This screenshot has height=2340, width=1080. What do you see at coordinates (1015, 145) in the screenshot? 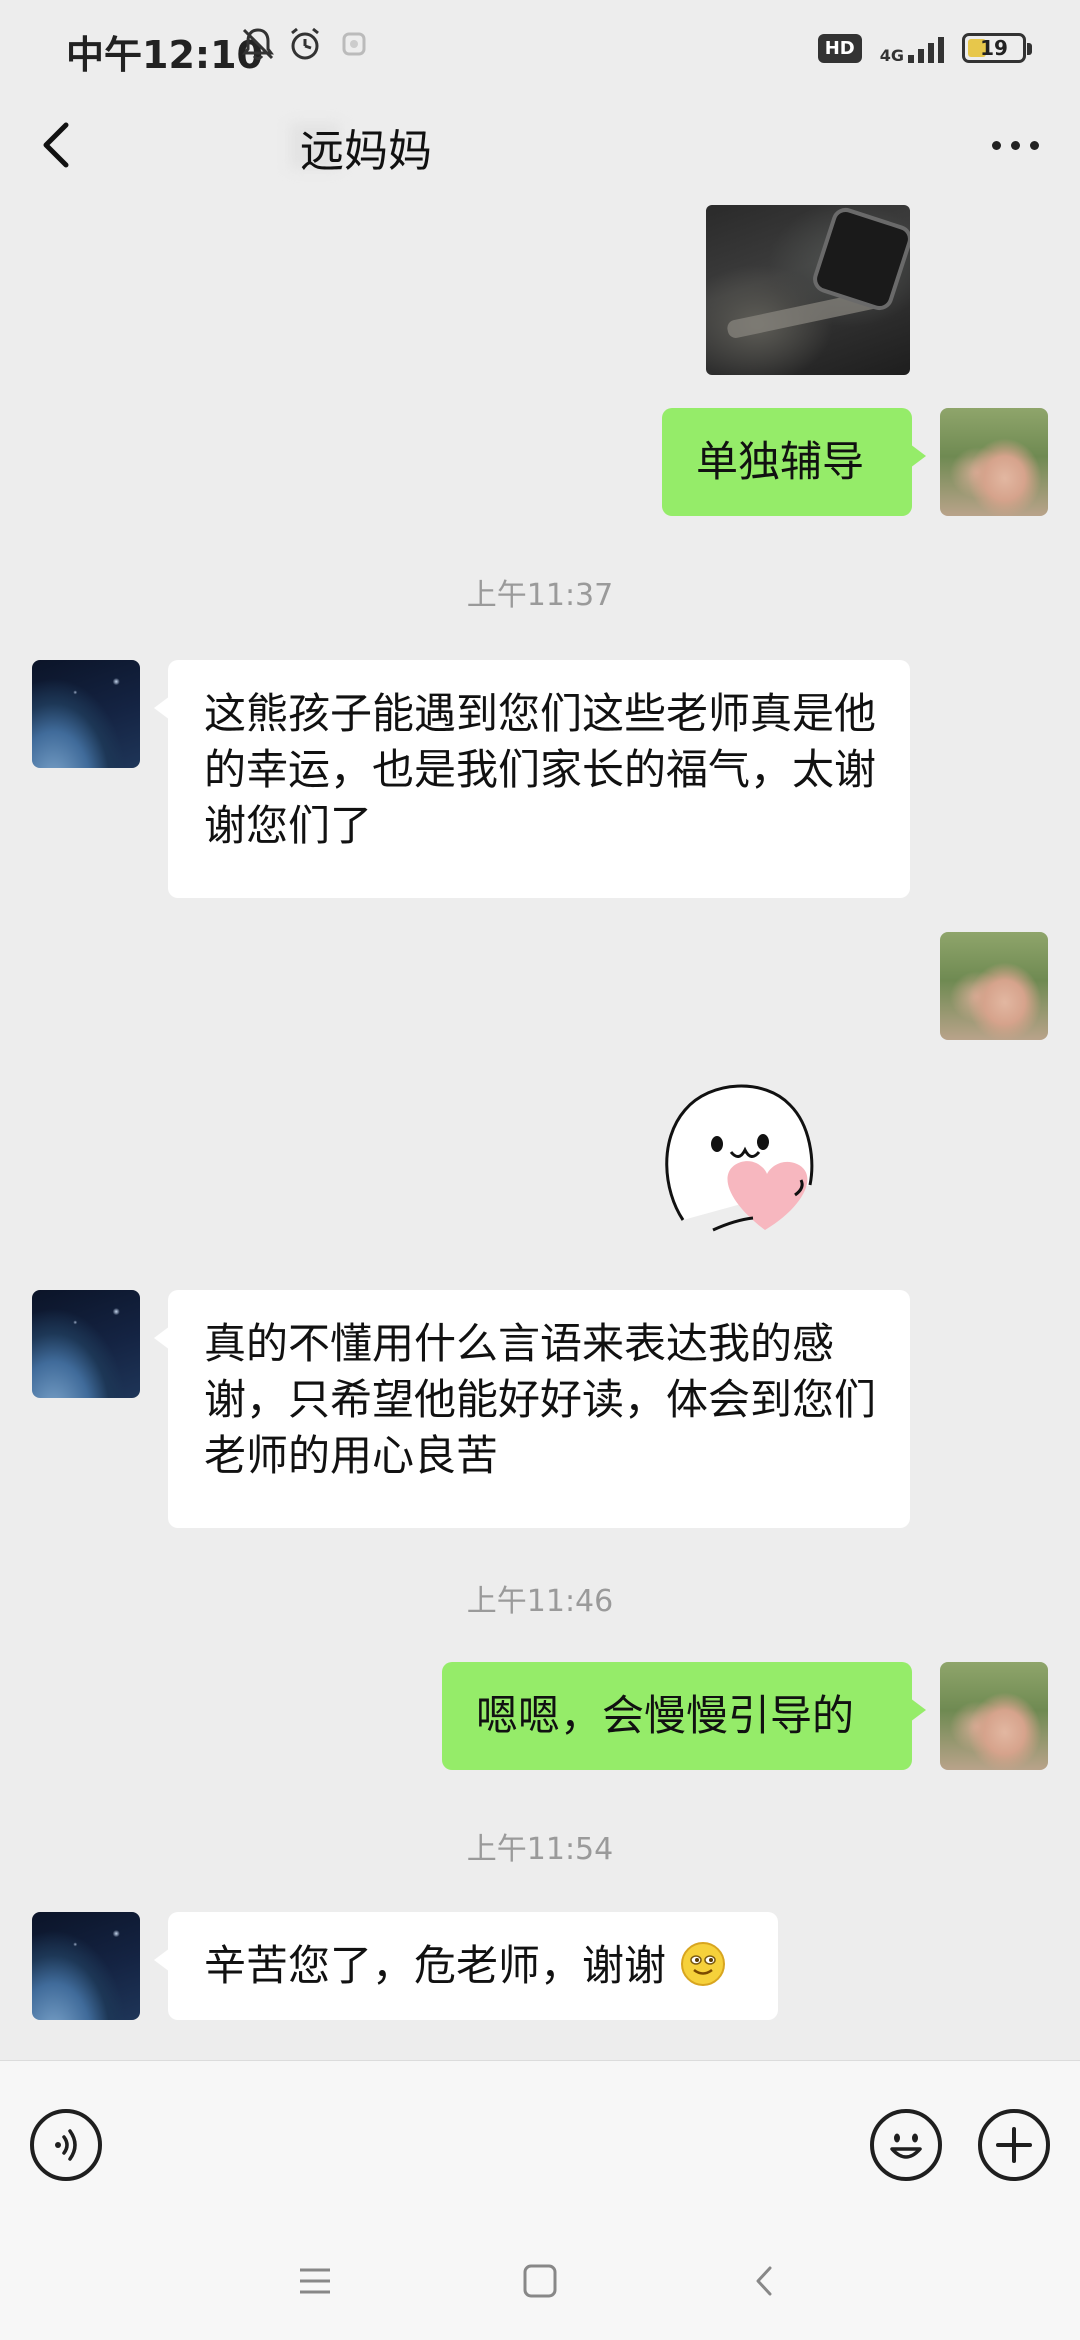
I see `more-dots-icon` at bounding box center [1015, 145].